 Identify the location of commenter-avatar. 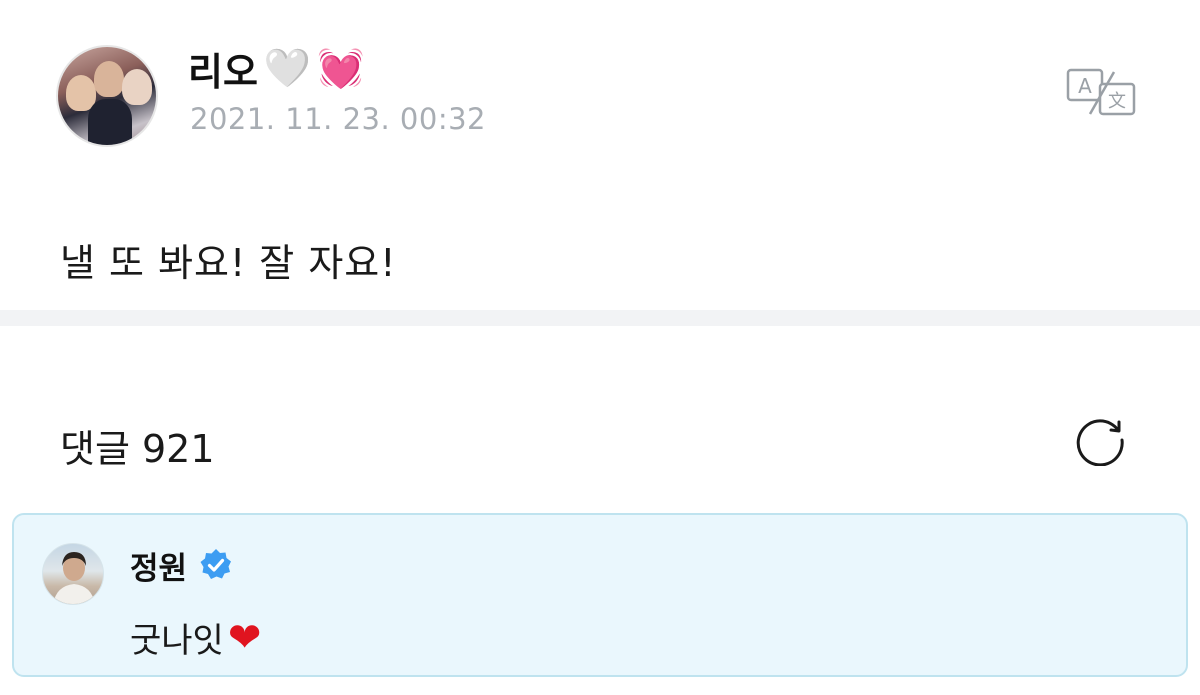
(73, 574).